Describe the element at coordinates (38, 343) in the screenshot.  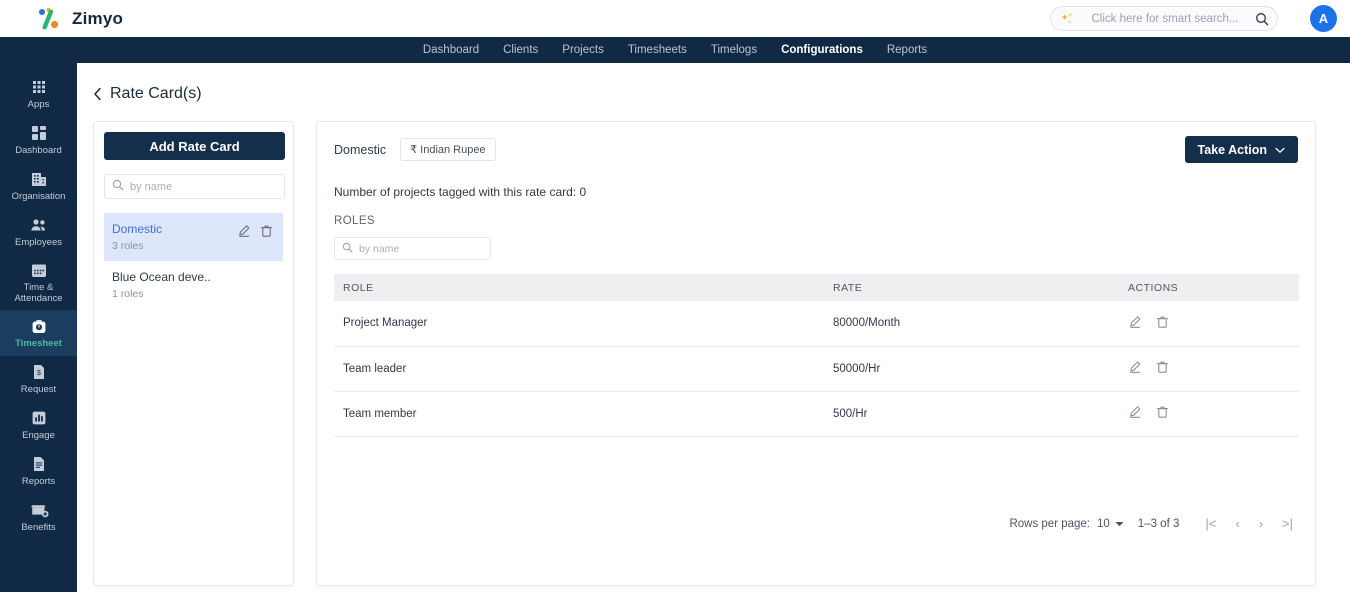
I see `sidebar-label-timesheet: Timesheet` at that location.